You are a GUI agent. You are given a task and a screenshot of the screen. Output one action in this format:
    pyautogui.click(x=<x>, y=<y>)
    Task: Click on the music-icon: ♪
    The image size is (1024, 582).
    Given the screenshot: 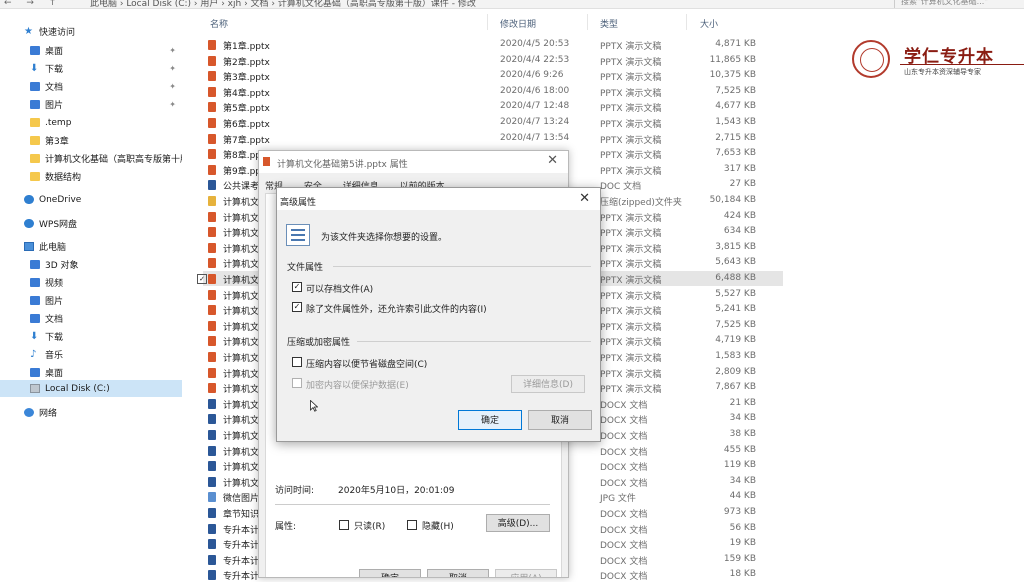 What is the action you would take?
    pyautogui.click(x=33, y=354)
    